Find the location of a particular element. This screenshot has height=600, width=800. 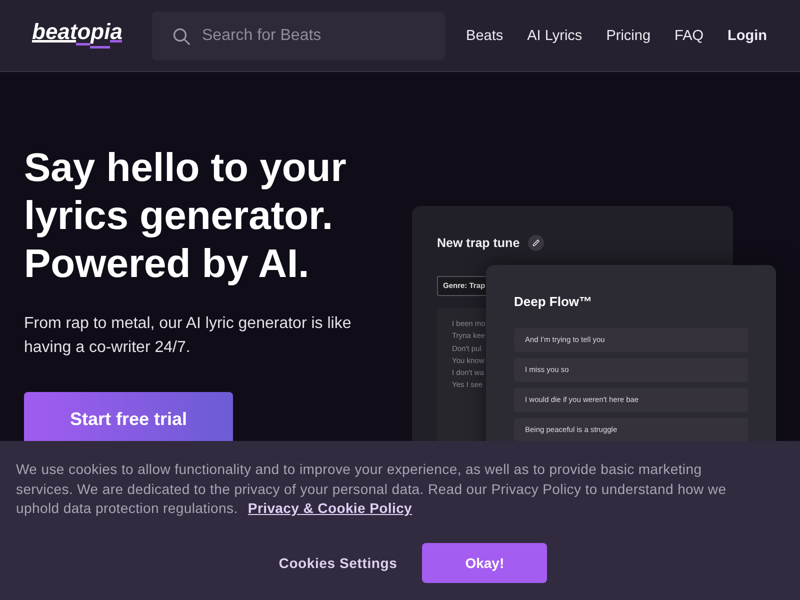

hero-subtitle: From rap to metal, our AI lyric generator is like having a co-writer 24/7. is located at coordinates (188, 336).